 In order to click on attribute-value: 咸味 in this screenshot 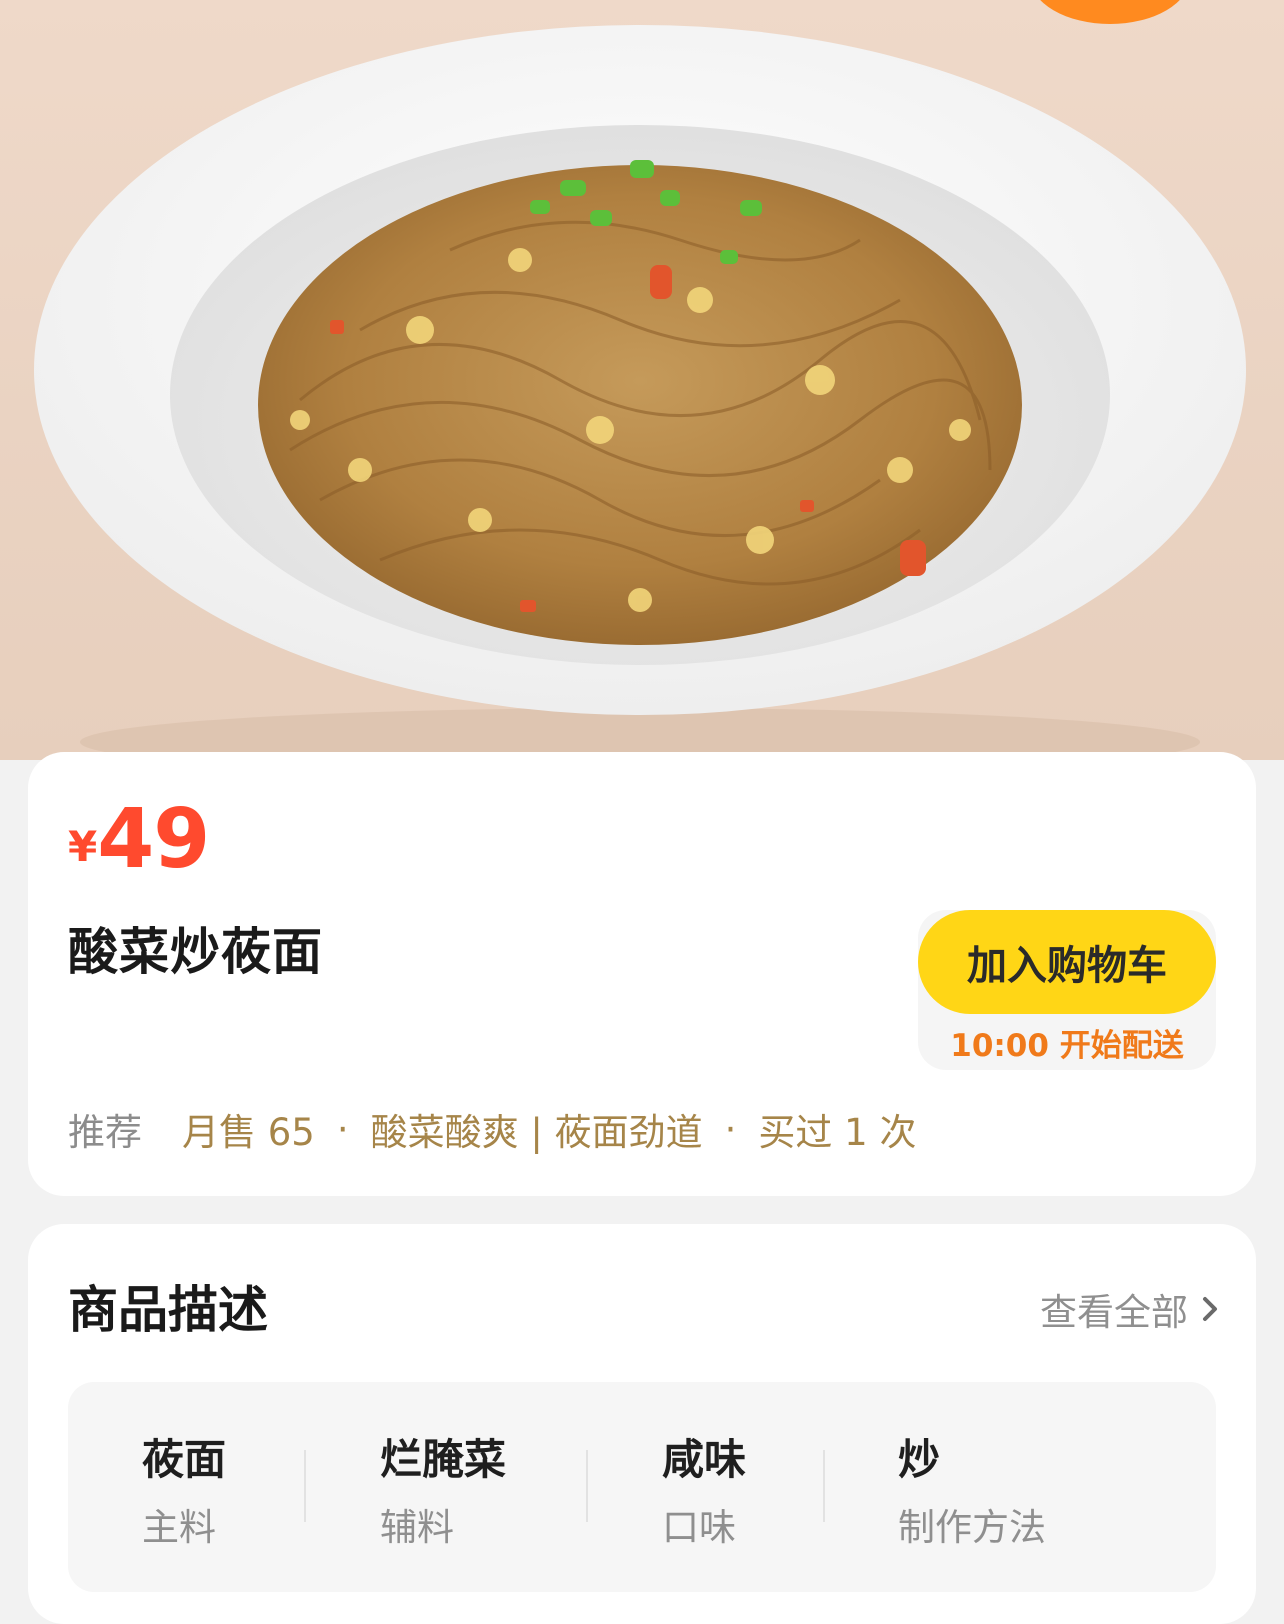, I will do `click(704, 1459)`.